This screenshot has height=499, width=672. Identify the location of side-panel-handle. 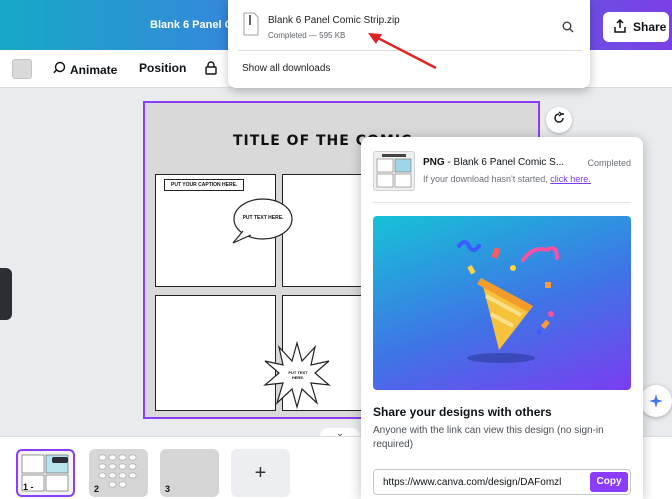
(6, 294).